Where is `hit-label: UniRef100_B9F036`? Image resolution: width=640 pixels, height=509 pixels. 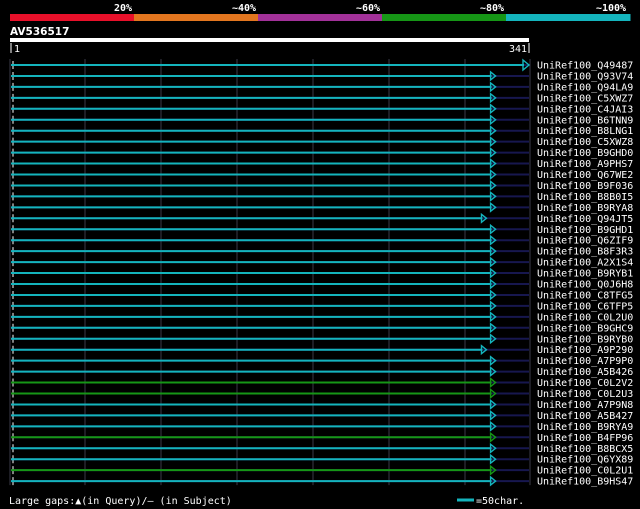 hit-label: UniRef100_B9F036 is located at coordinates (585, 186).